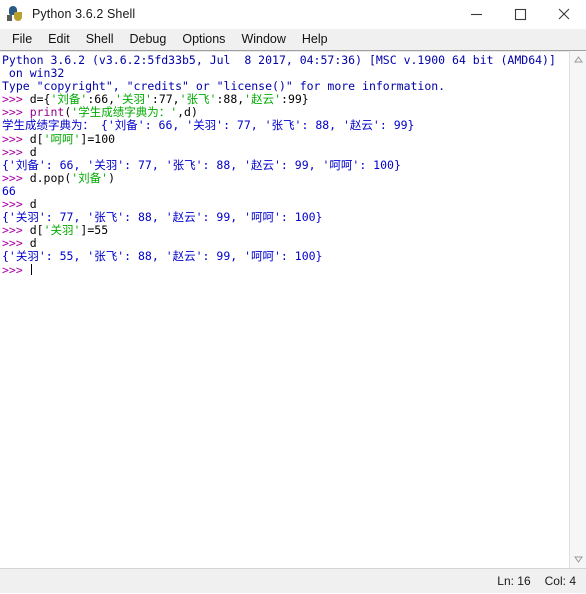 The height and width of the screenshot is (594, 586). I want to click on console-text-code: d.pop(, so click(50, 177).